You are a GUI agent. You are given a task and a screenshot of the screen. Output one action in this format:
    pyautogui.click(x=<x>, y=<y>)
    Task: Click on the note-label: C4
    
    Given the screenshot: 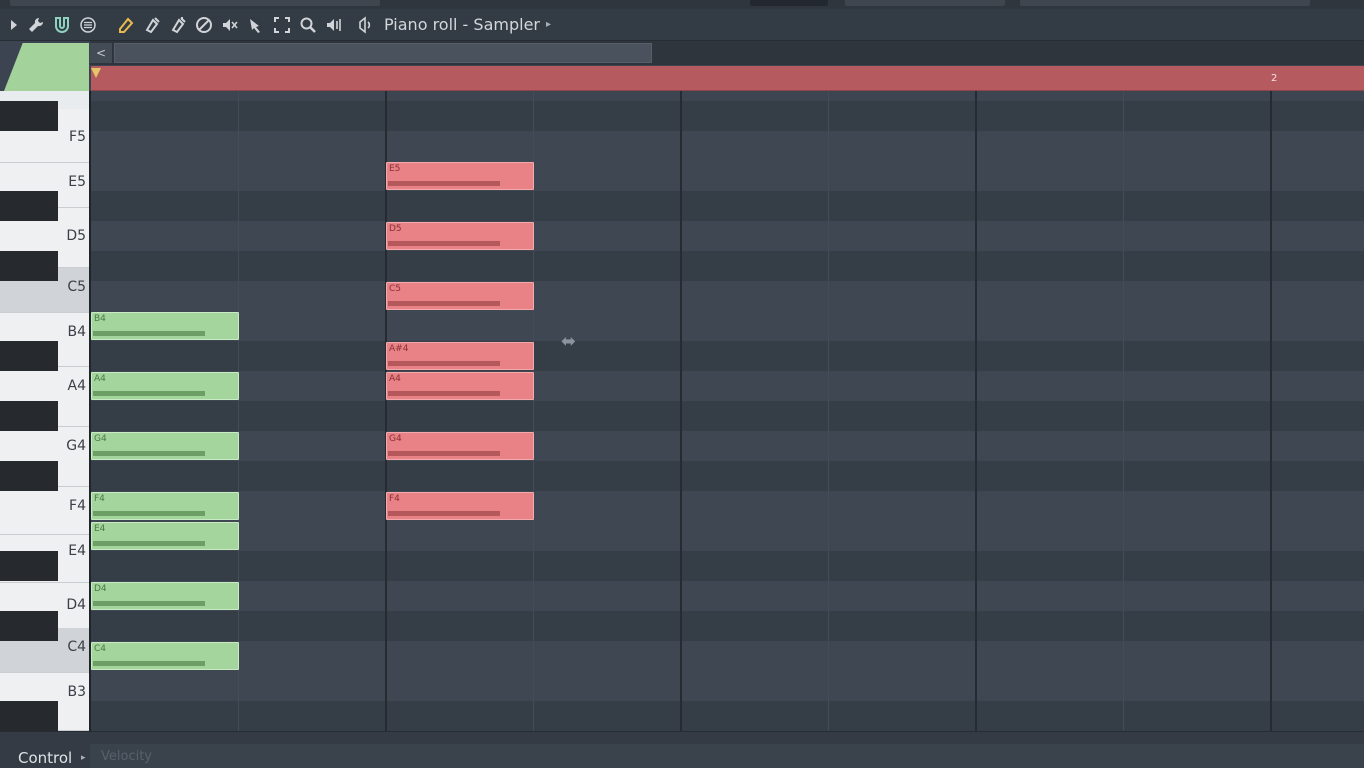 What is the action you would take?
    pyautogui.click(x=100, y=649)
    